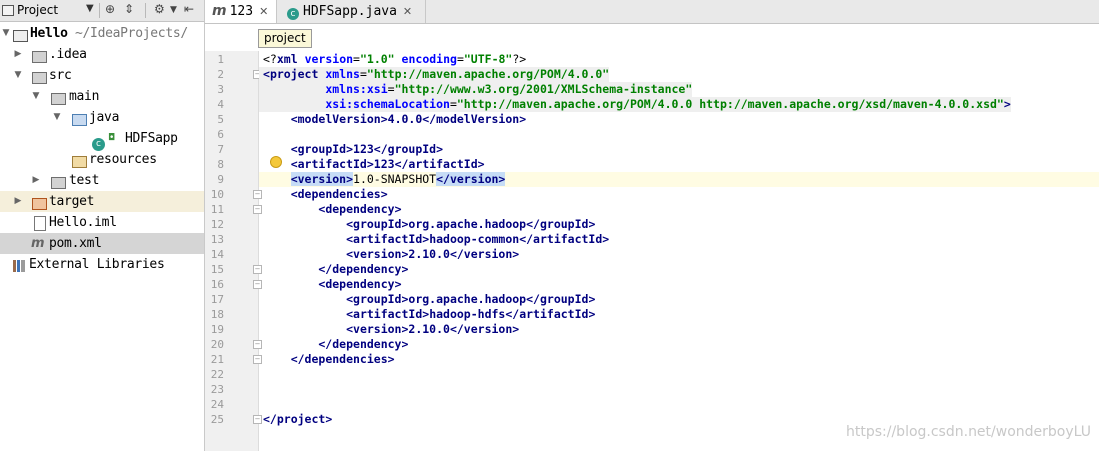  I want to click on tree-item-main: ▼ main, so click(102, 96).